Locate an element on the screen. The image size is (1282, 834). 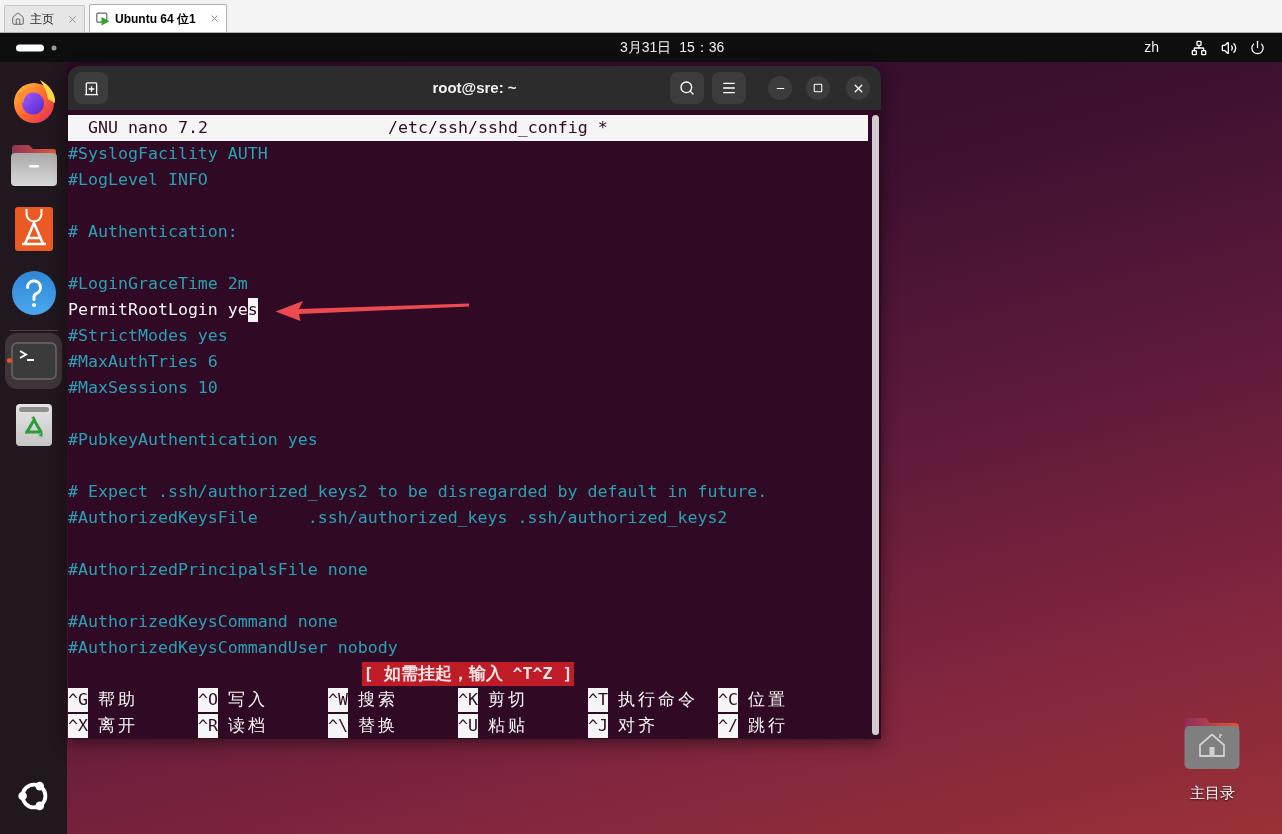
help-icon is located at coordinates (33, 293).